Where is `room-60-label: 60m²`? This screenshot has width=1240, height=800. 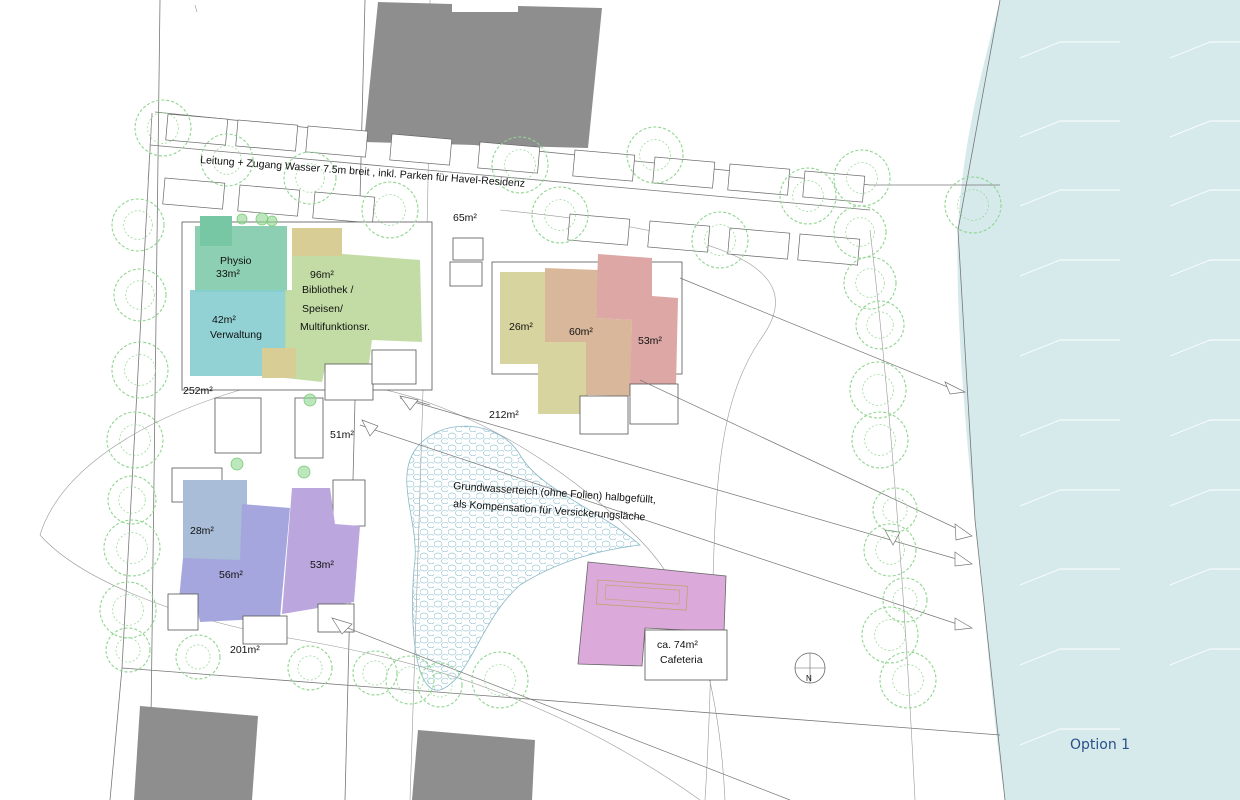 room-60-label: 60m² is located at coordinates (581, 332).